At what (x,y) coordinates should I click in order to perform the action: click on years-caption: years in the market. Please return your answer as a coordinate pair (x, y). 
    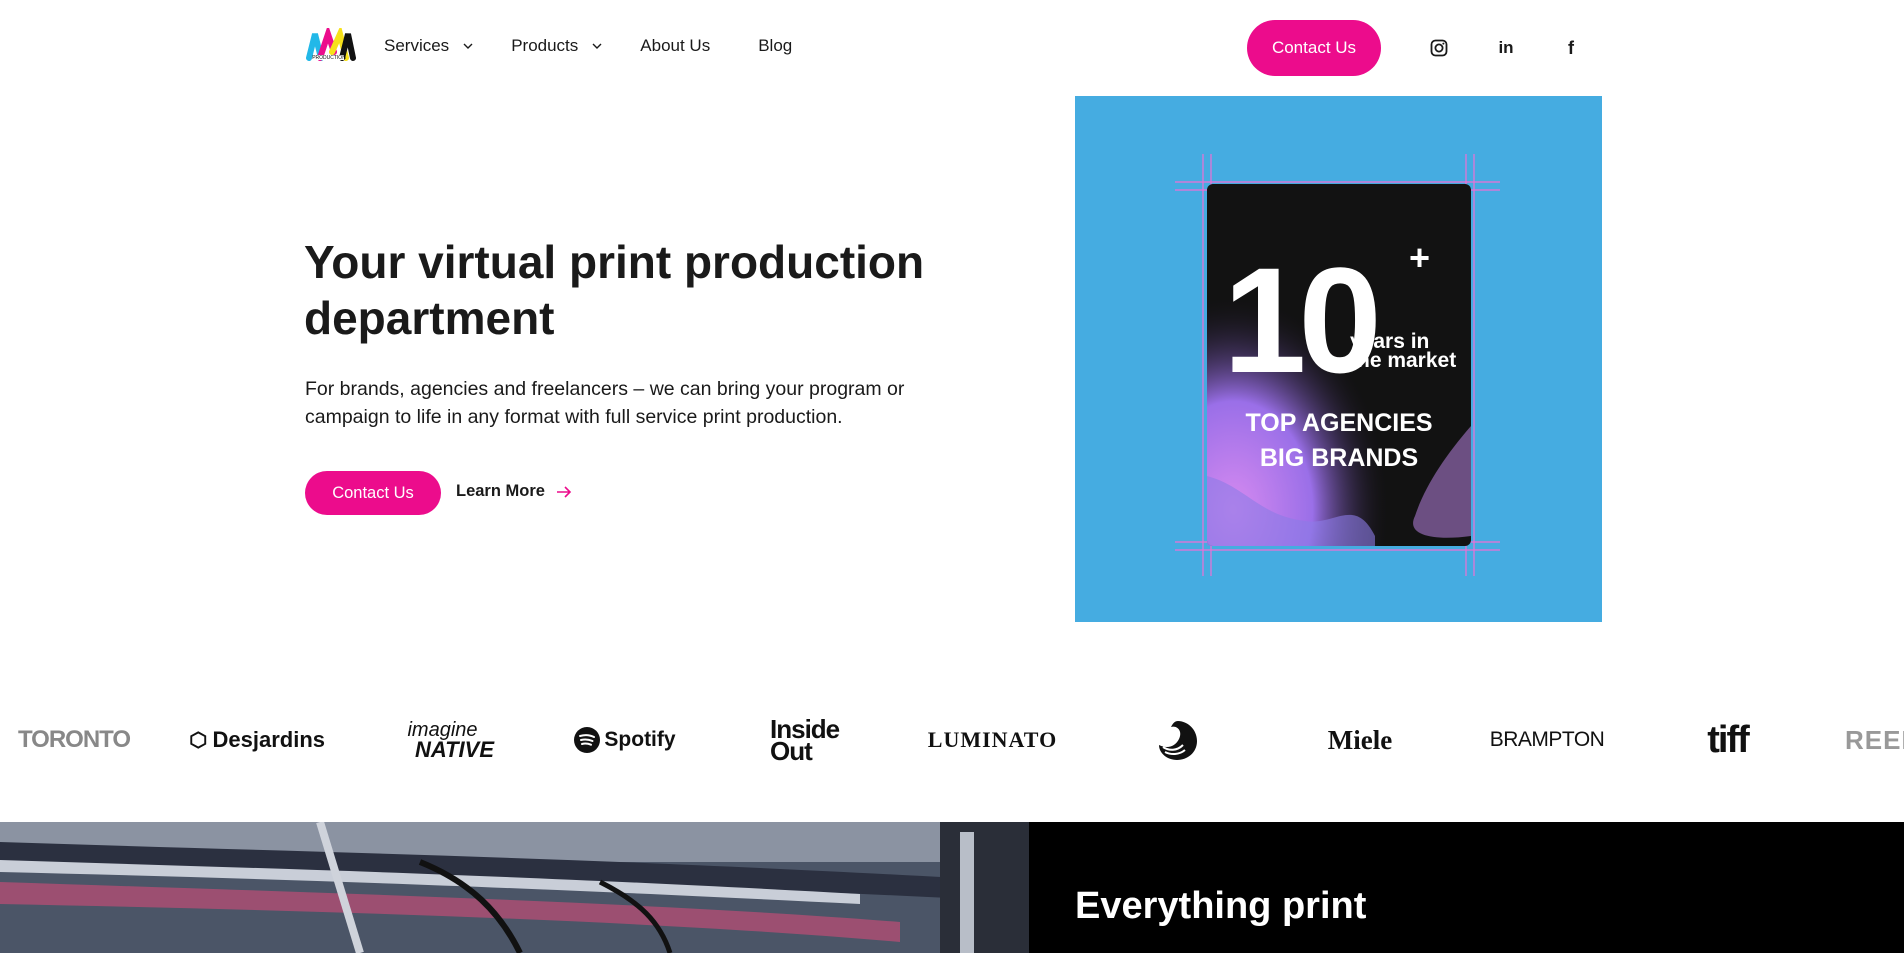
    Looking at the image, I should click on (1410, 351).